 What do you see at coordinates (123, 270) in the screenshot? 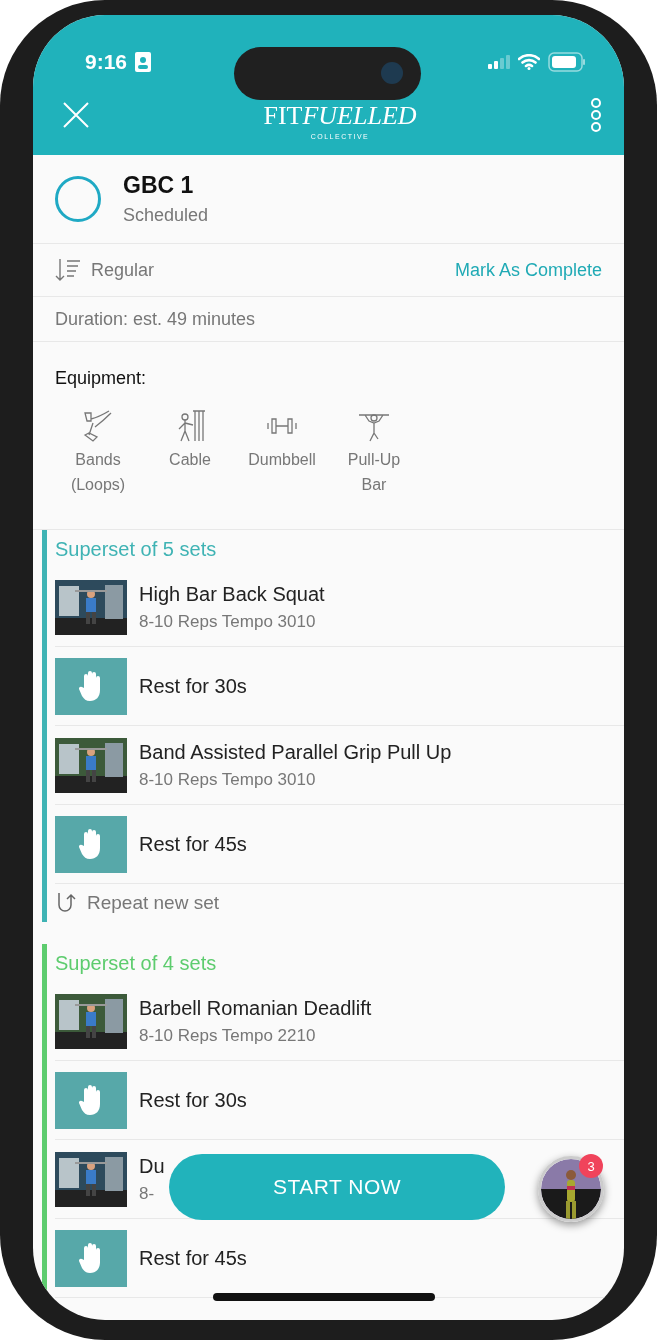
I see `mode-label: Regular` at bounding box center [123, 270].